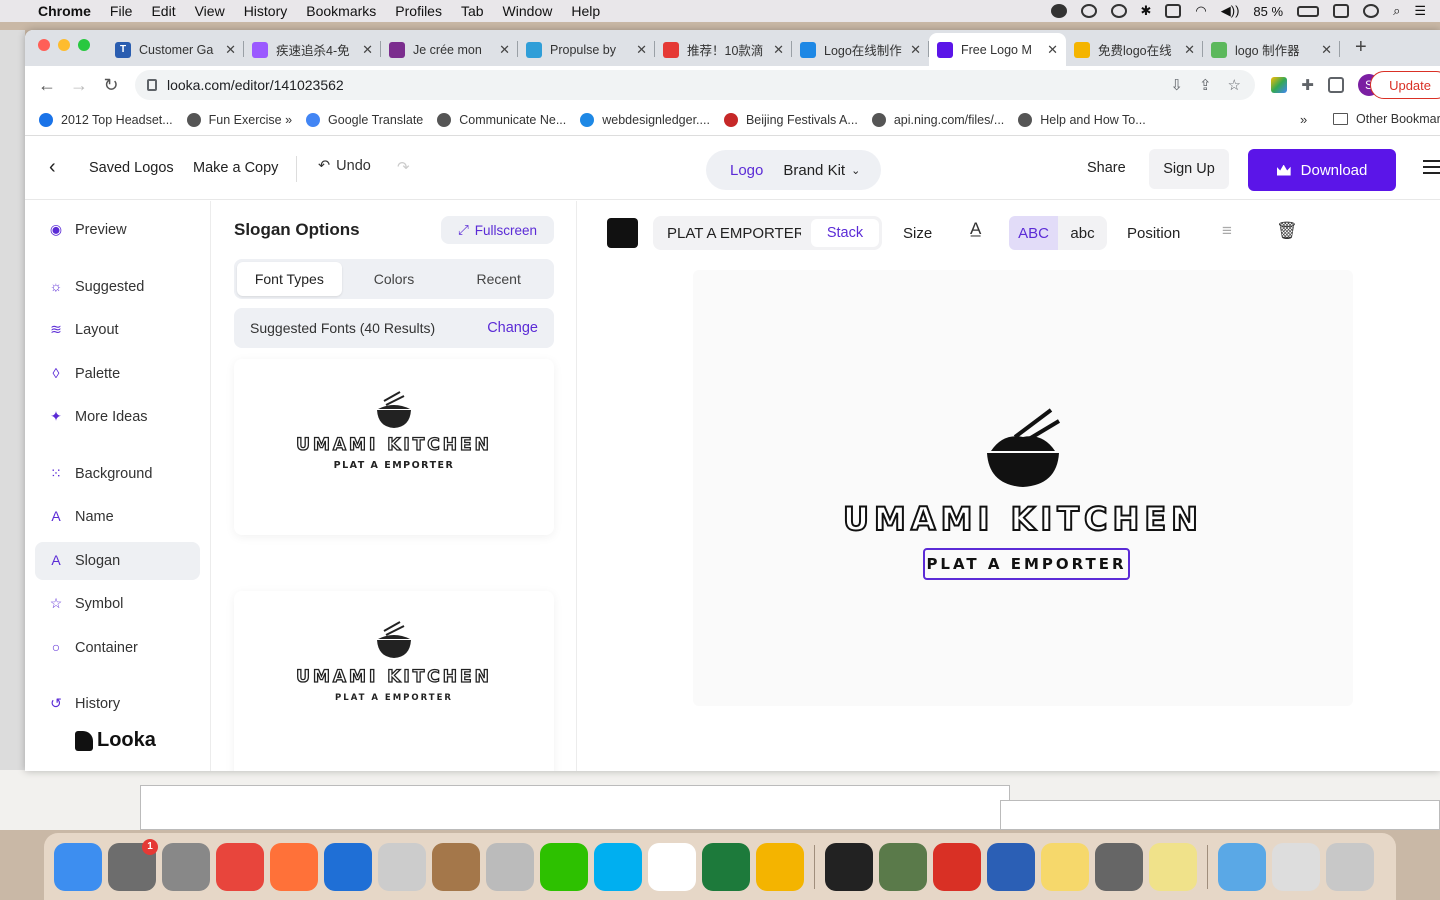 The width and height of the screenshot is (1440, 900). I want to click on acrobat-icon, so click(957, 866).